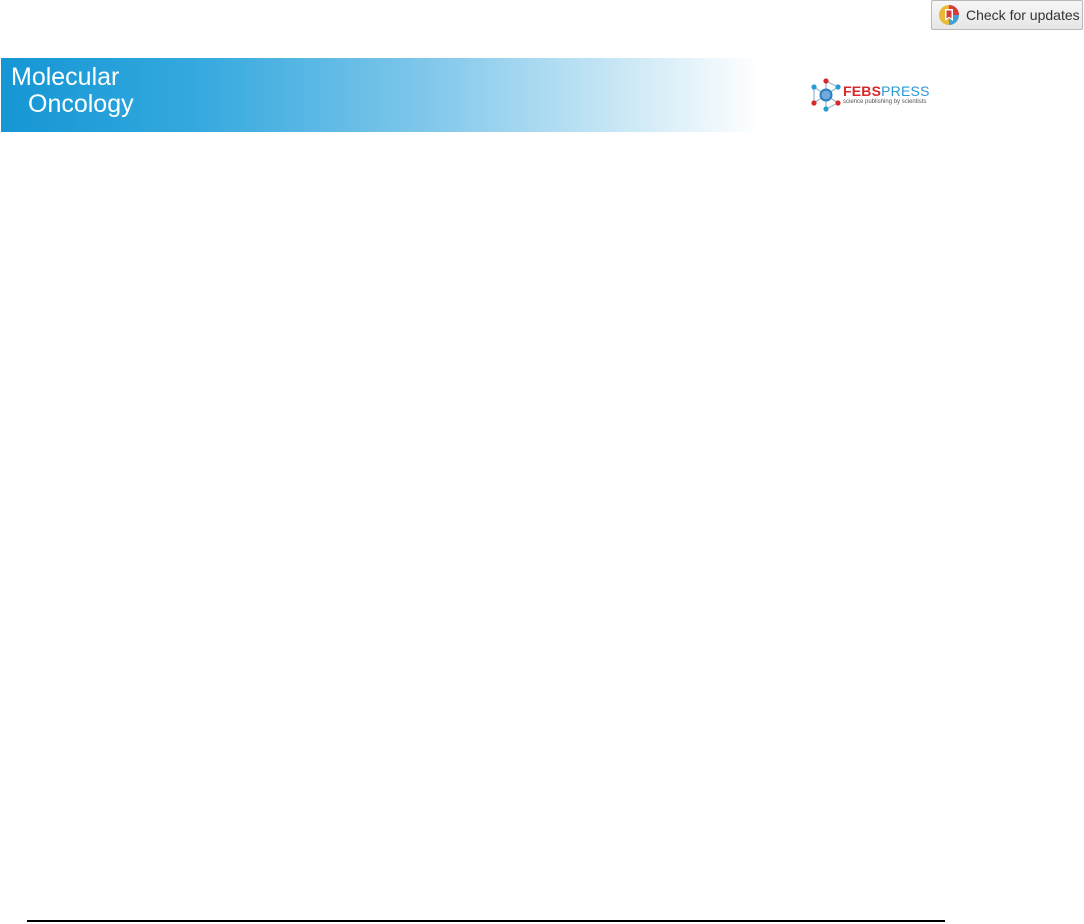 This screenshot has height=924, width=1084. I want to click on journal-title-line1: Molecular, so click(65, 77).